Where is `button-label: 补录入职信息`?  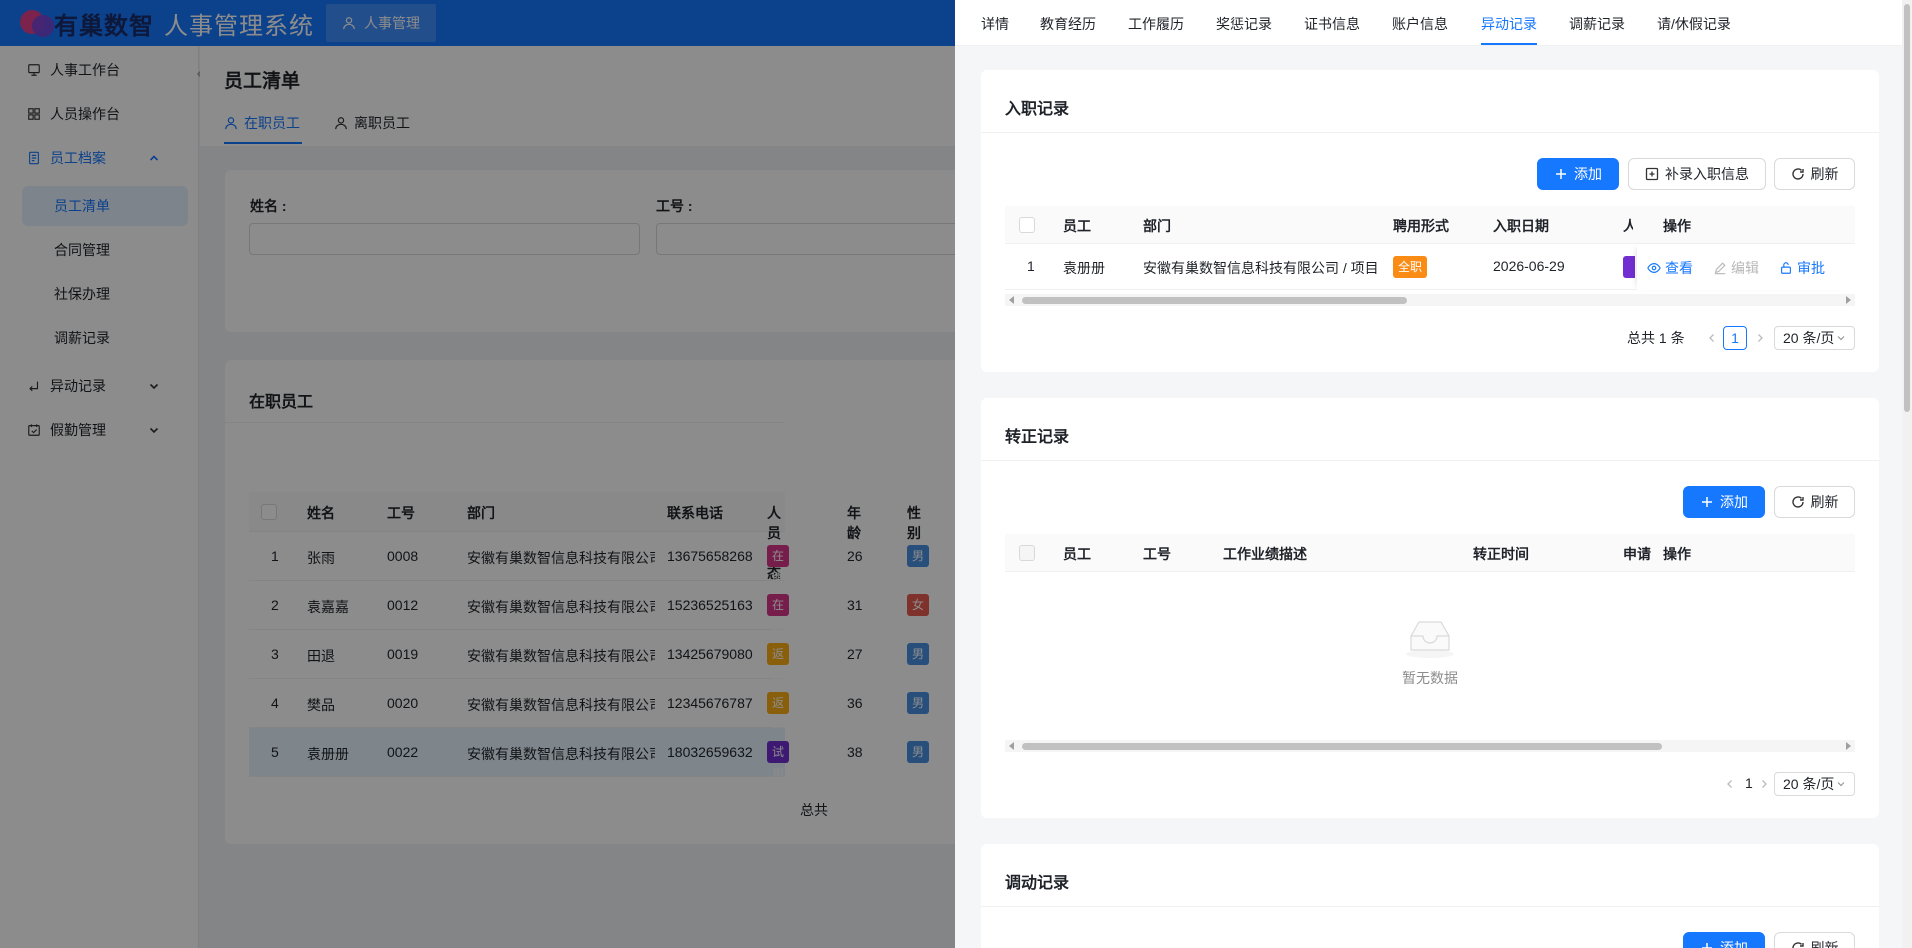 button-label: 补录入职信息 is located at coordinates (1707, 174).